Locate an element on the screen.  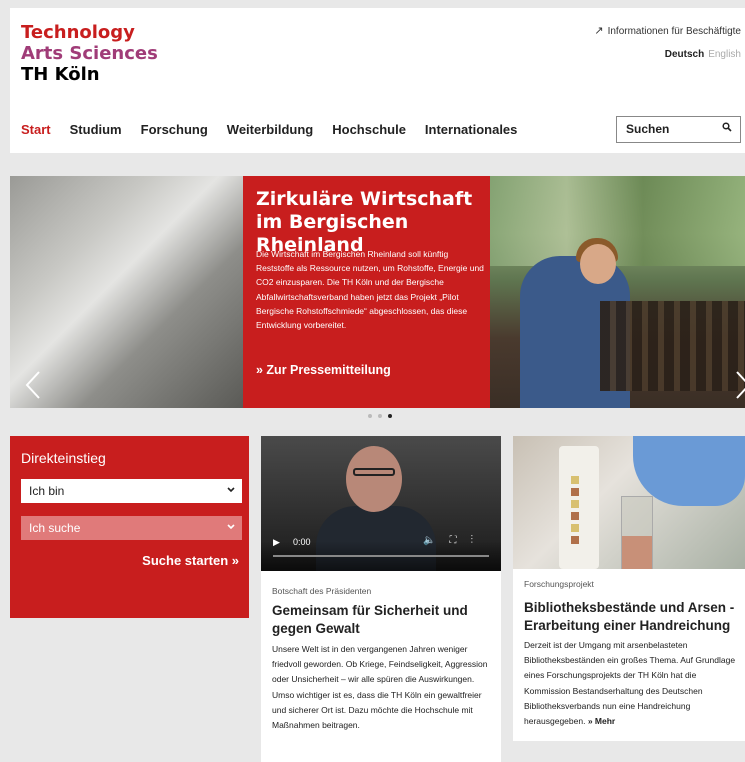
ich-bin-select: Ich bin is located at coordinates (131, 491).